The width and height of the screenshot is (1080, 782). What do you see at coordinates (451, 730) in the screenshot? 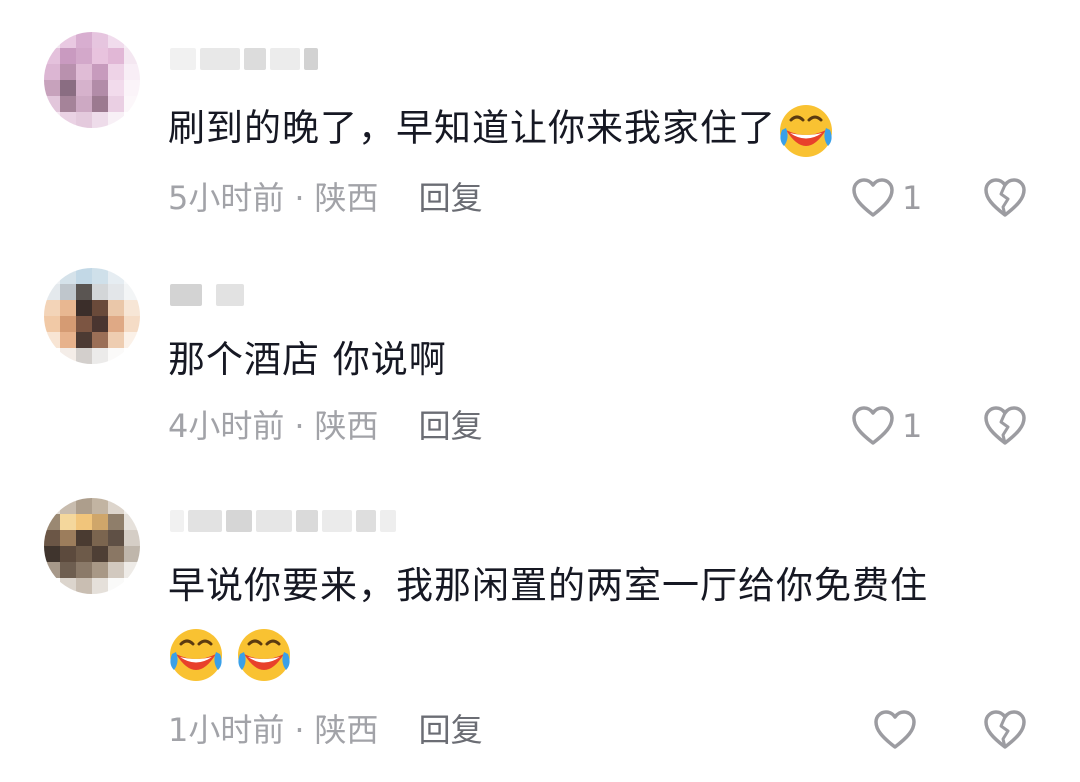
I see `reply-button: 回复` at bounding box center [451, 730].